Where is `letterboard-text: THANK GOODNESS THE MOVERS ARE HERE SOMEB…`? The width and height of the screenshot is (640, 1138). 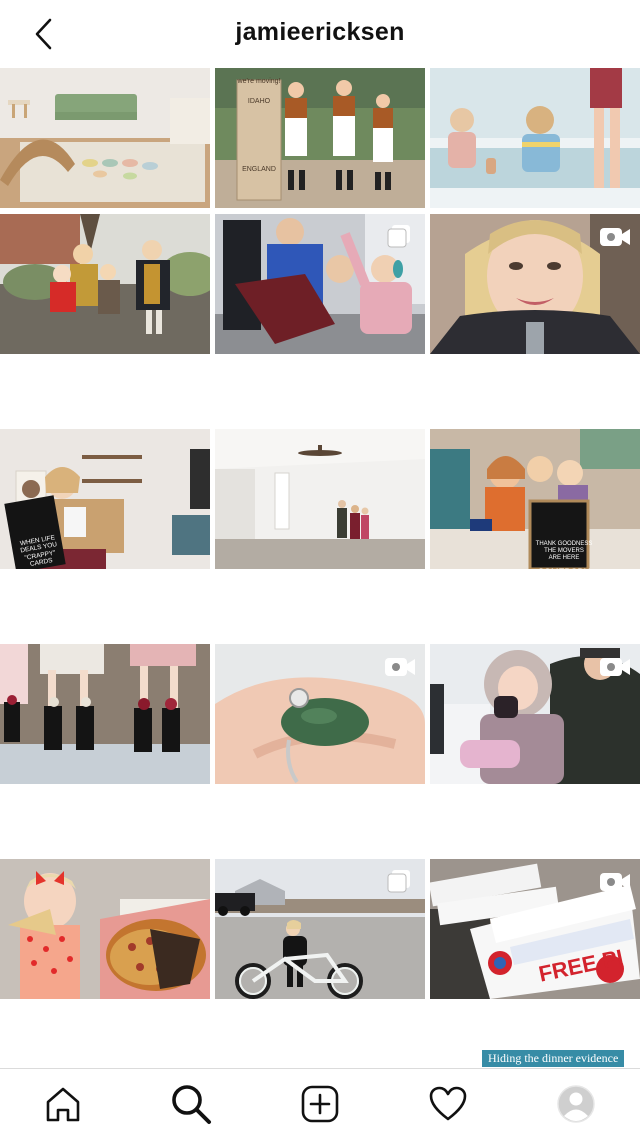
letterboard-text: THANK GOODNESS THE MOVERS ARE HERE SOMEB… is located at coordinates (564, 566).